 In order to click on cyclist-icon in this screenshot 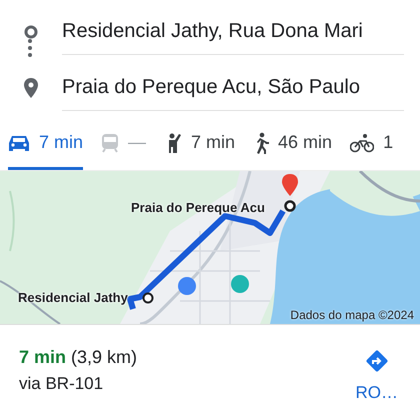, I will do `click(362, 142)`.